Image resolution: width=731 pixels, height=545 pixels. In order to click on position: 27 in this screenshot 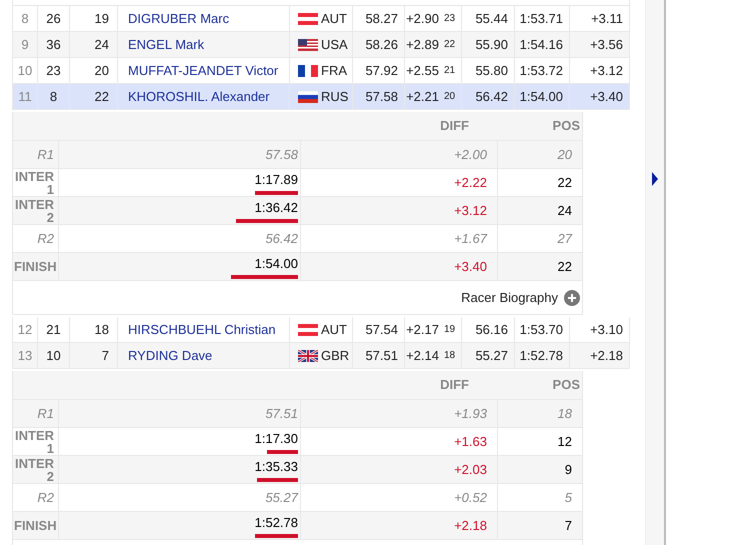, I will do `click(565, 239)`.